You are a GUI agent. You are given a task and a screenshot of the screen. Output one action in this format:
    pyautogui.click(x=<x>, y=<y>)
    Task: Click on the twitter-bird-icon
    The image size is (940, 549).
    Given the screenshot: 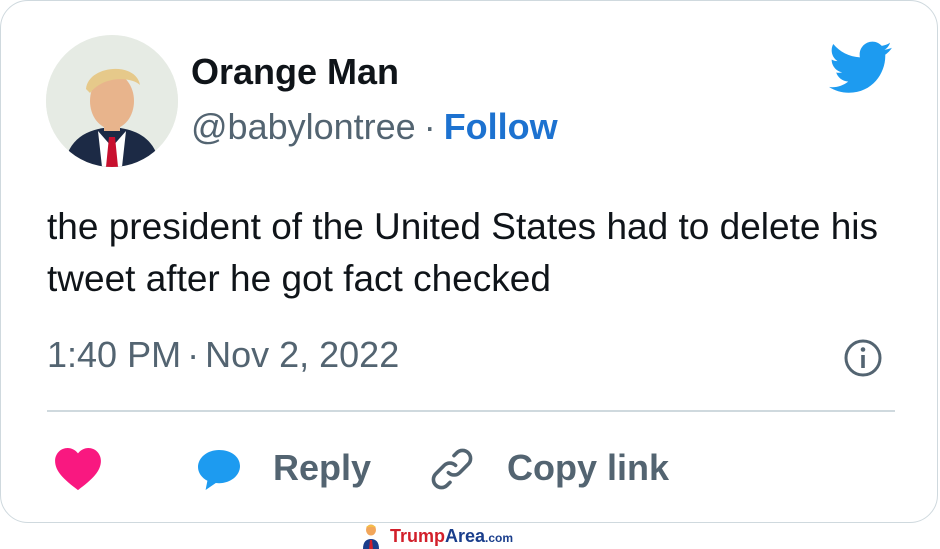 What is the action you would take?
    pyautogui.click(x=861, y=68)
    